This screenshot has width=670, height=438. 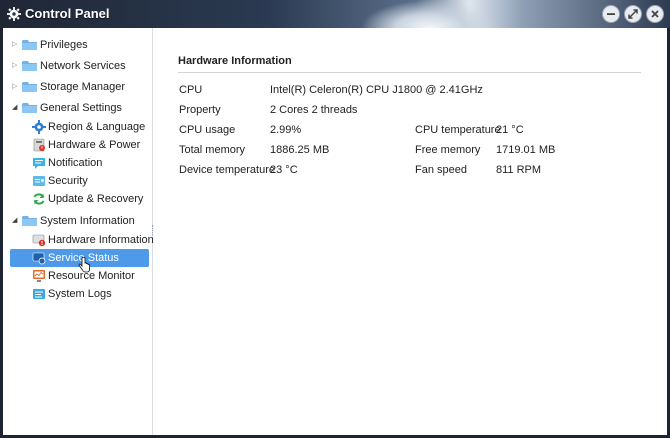 I want to click on cpu-usage-label: CPU usage, so click(x=207, y=130).